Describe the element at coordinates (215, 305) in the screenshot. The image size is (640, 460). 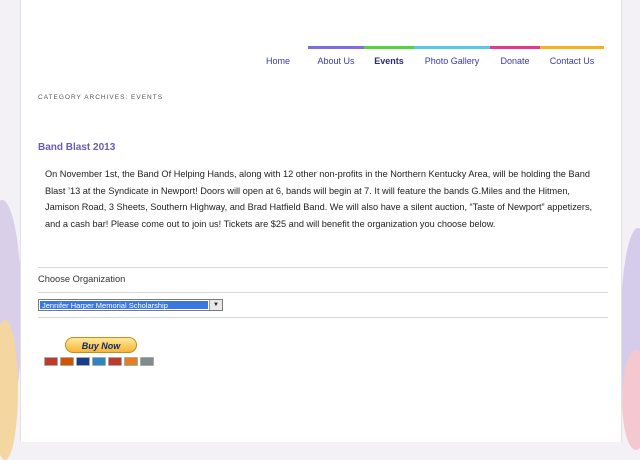
I see `chevron-down-icon: ▼` at that location.